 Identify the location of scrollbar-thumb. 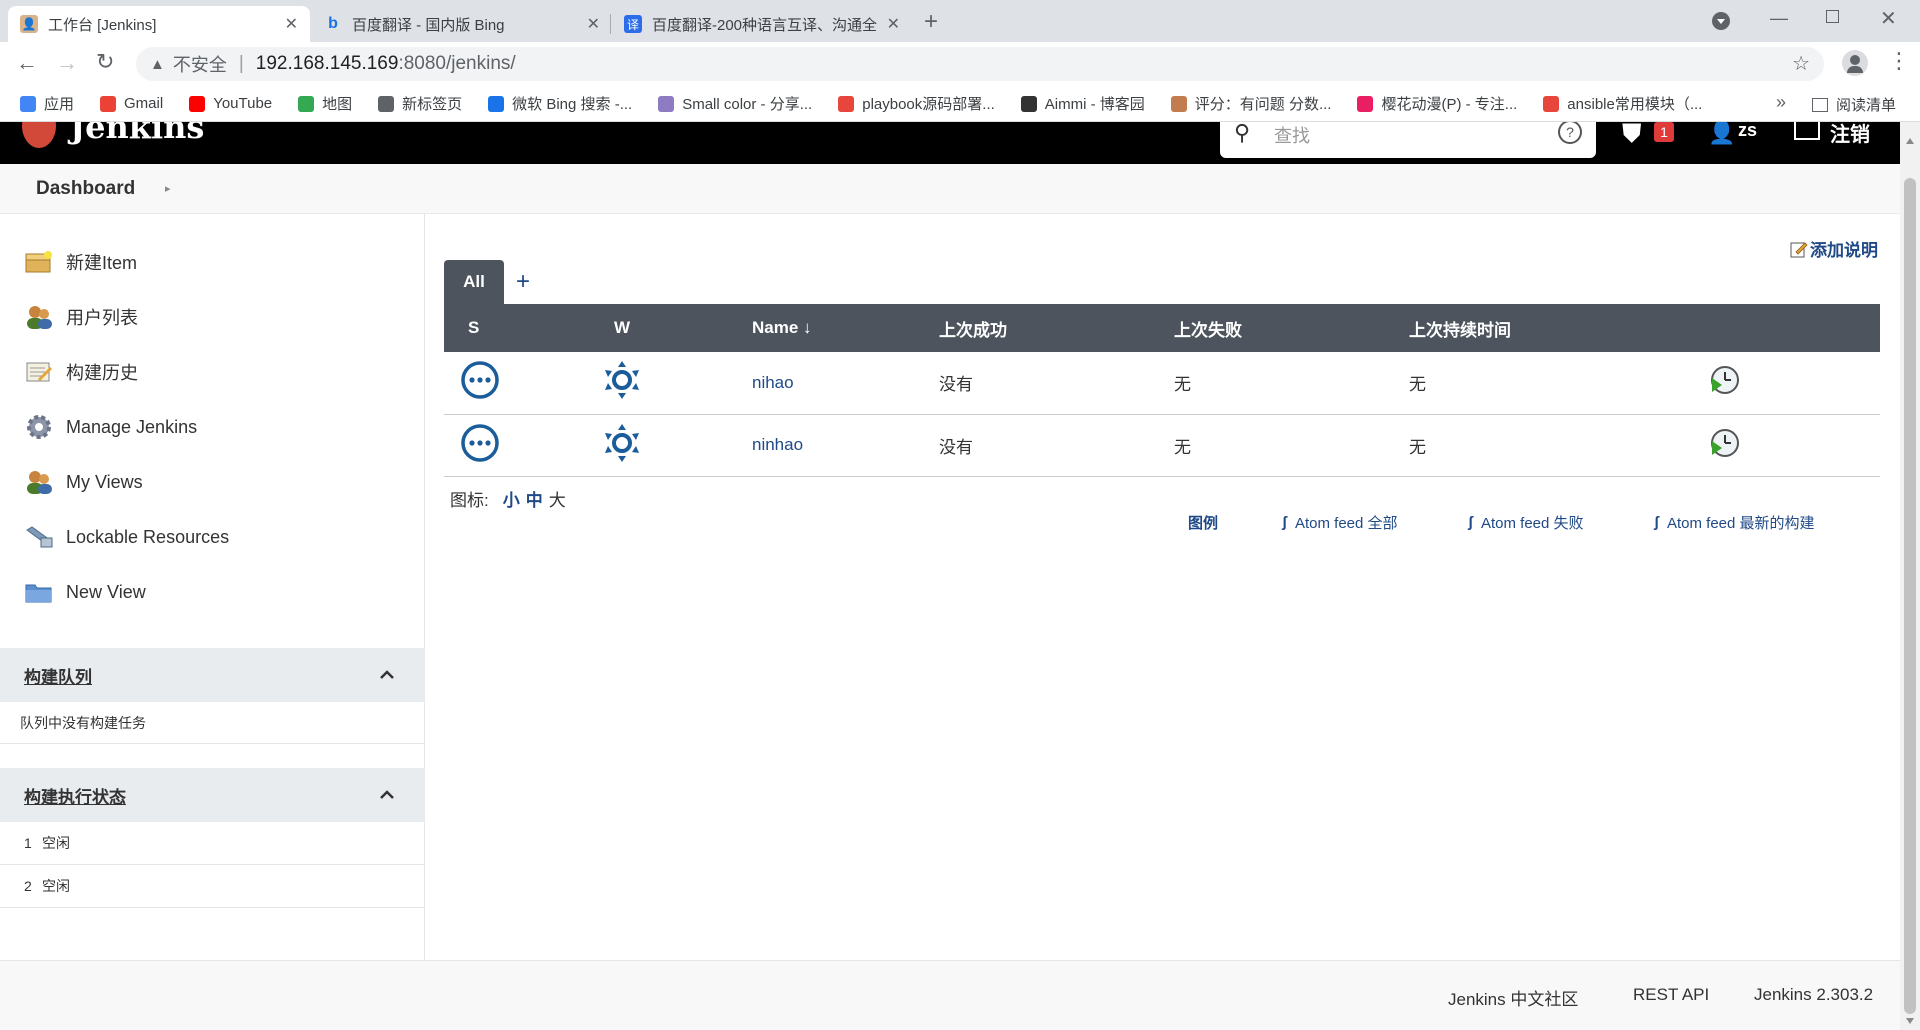
(1910, 596).